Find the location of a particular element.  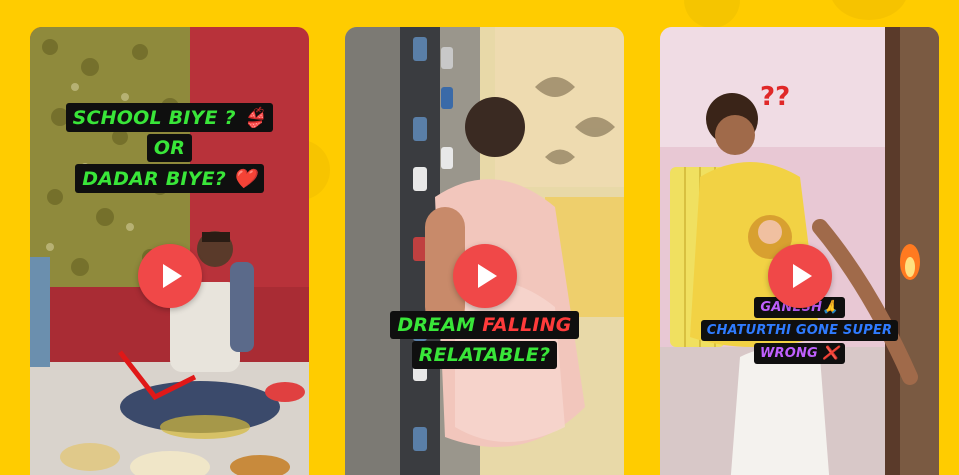

caption-line: CHATURTHI GONE SUPER is located at coordinates (799, 330).